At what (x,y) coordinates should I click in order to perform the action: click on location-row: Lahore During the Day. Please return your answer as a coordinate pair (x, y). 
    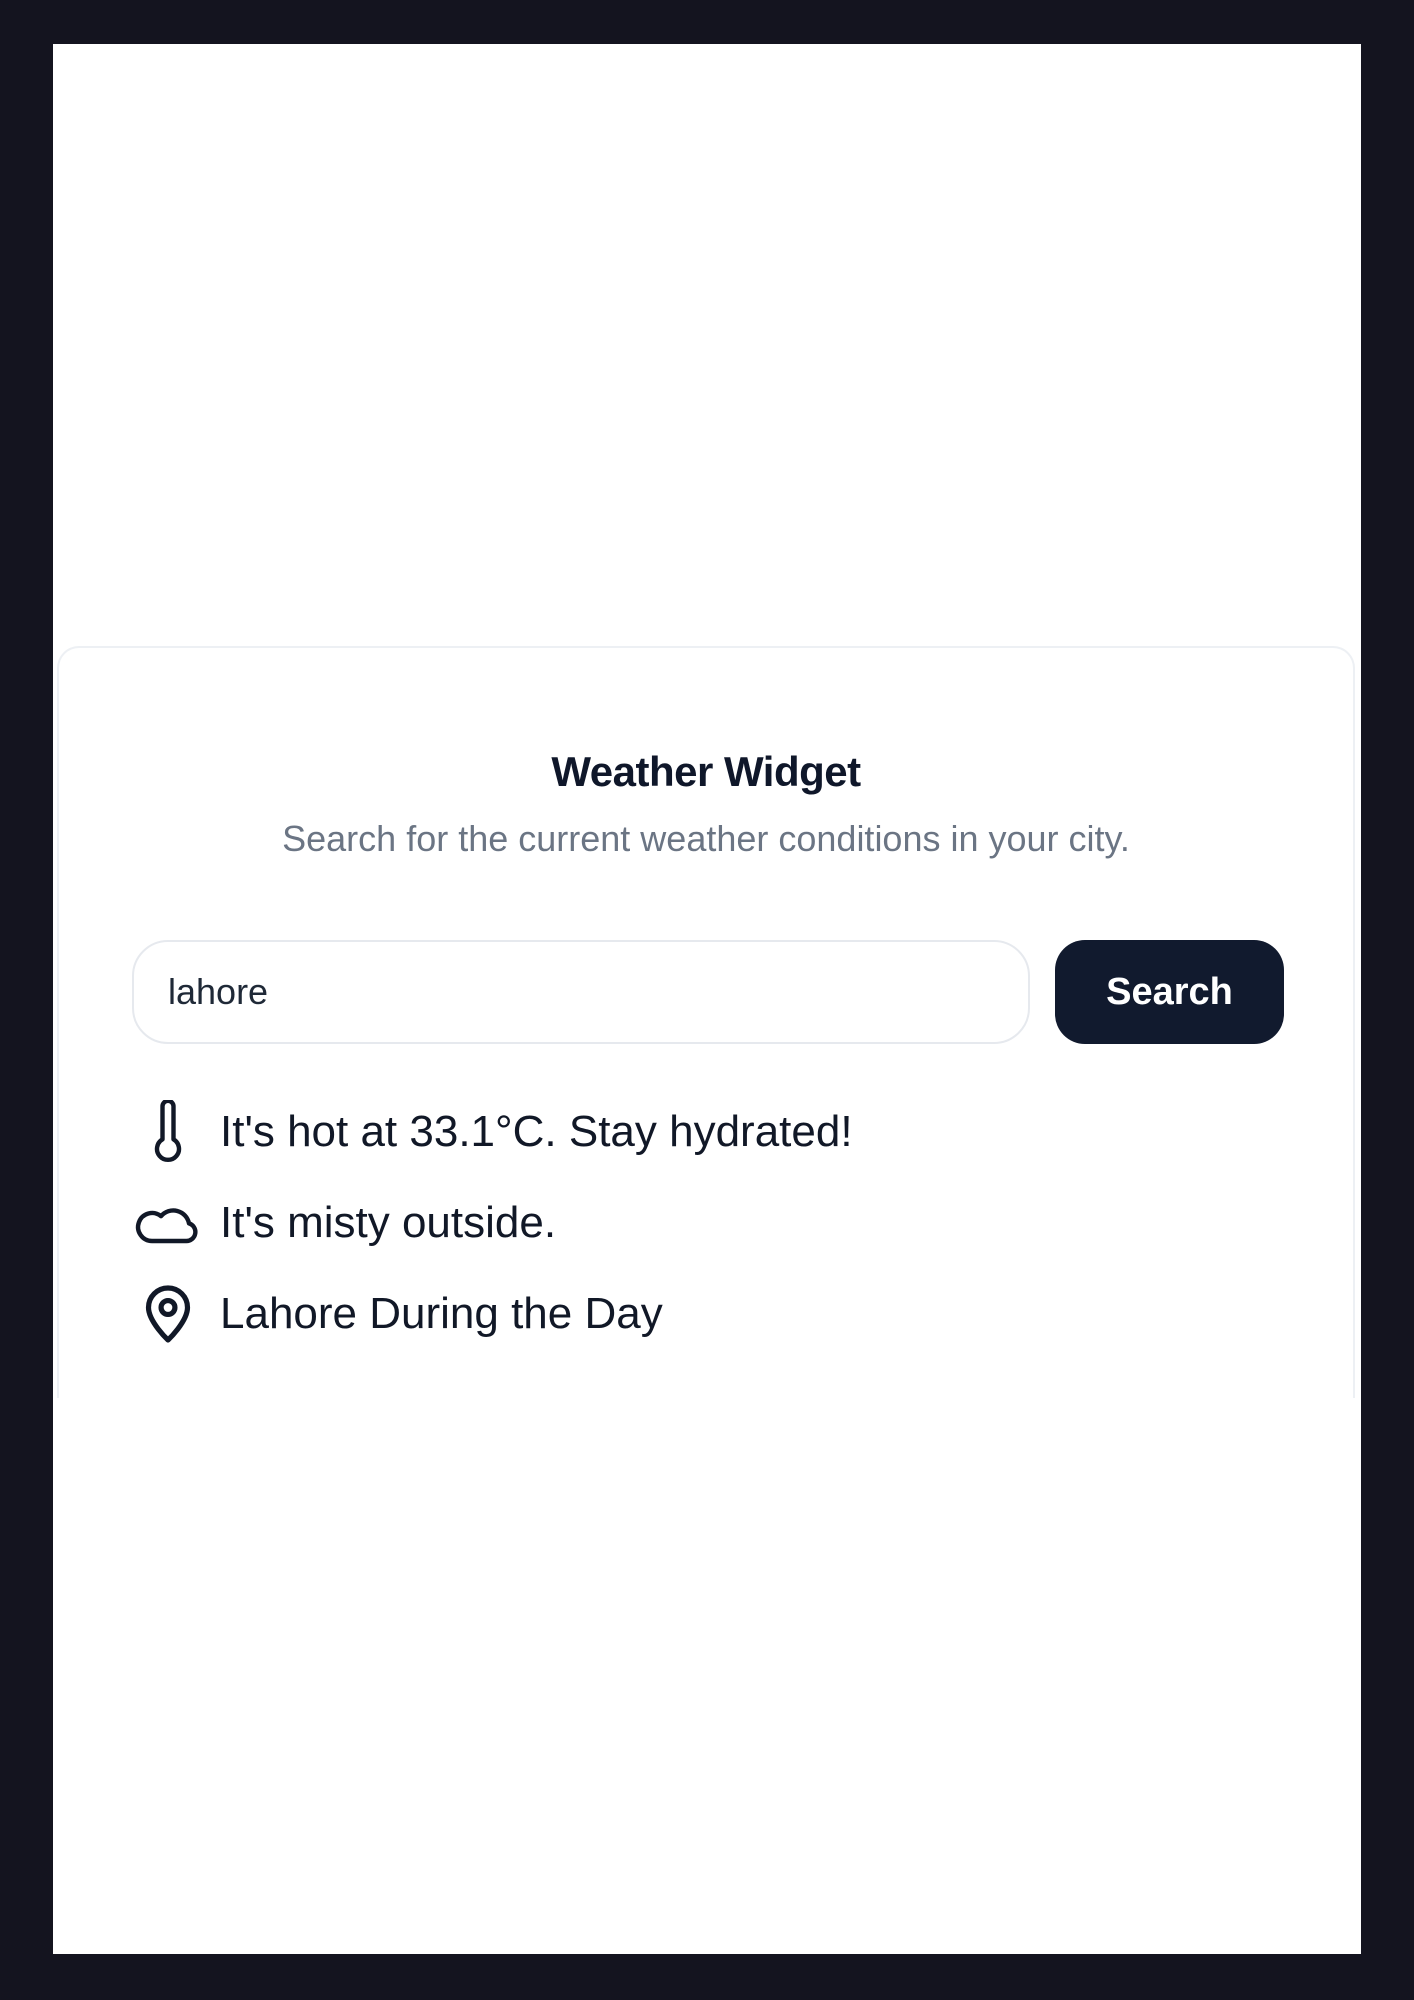
    Looking at the image, I should click on (397, 1314).